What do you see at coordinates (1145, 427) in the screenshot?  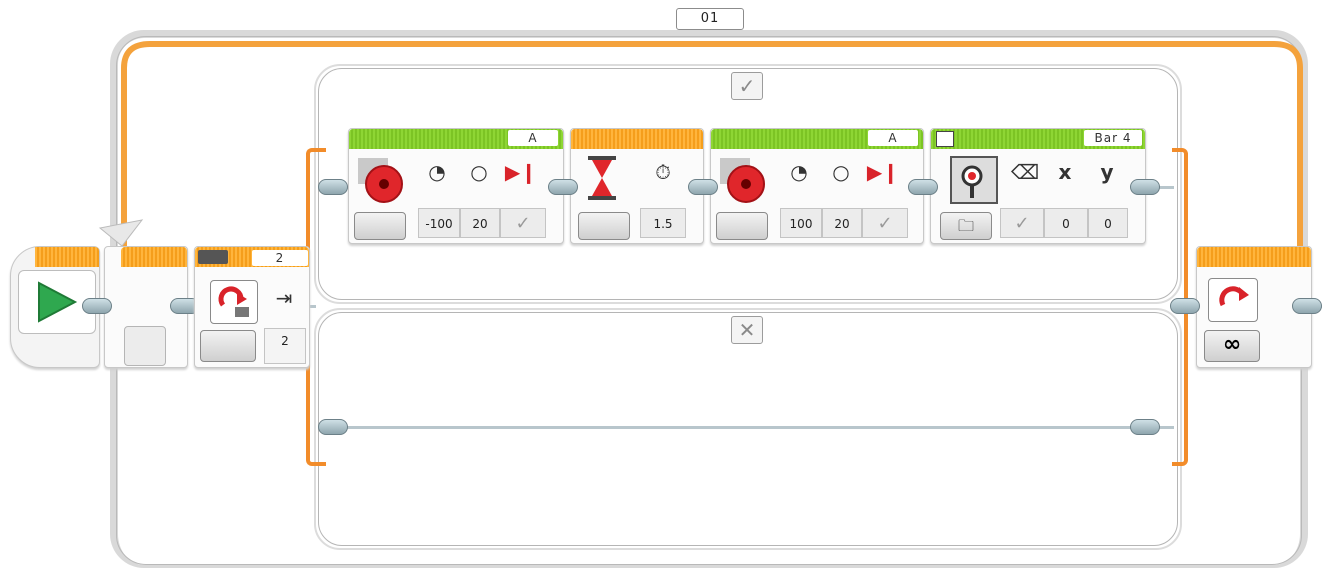 I see `plug-false-out` at bounding box center [1145, 427].